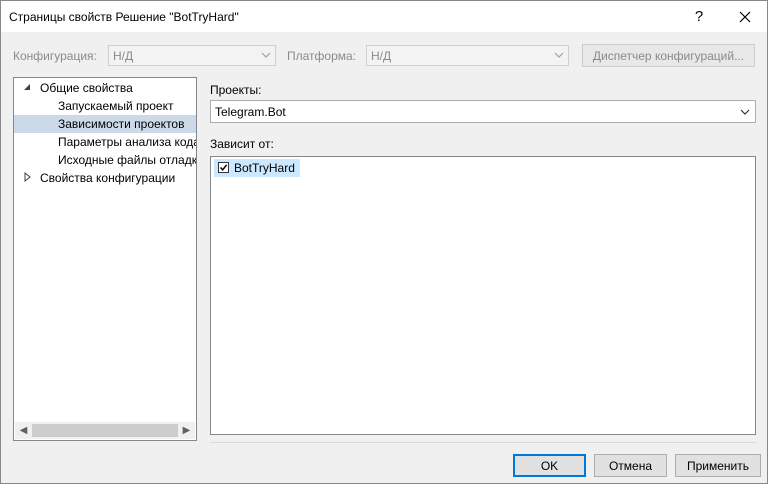  Describe the element at coordinates (264, 168) in the screenshot. I see `dependency-label: BotTryHard` at that location.